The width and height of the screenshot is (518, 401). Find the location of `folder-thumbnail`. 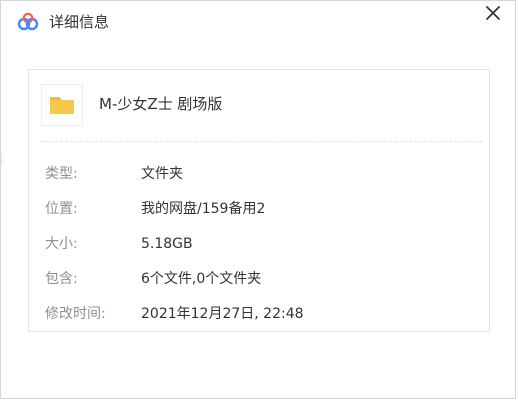

folder-thumbnail is located at coordinates (62, 105).